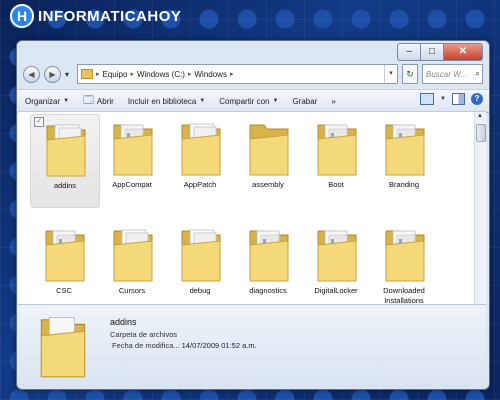  What do you see at coordinates (237, 74) in the screenshot?
I see `address-bar: ▸ Equipo ▸ Windows (C:) ▸ Windows ▸ ▾` at bounding box center [237, 74].